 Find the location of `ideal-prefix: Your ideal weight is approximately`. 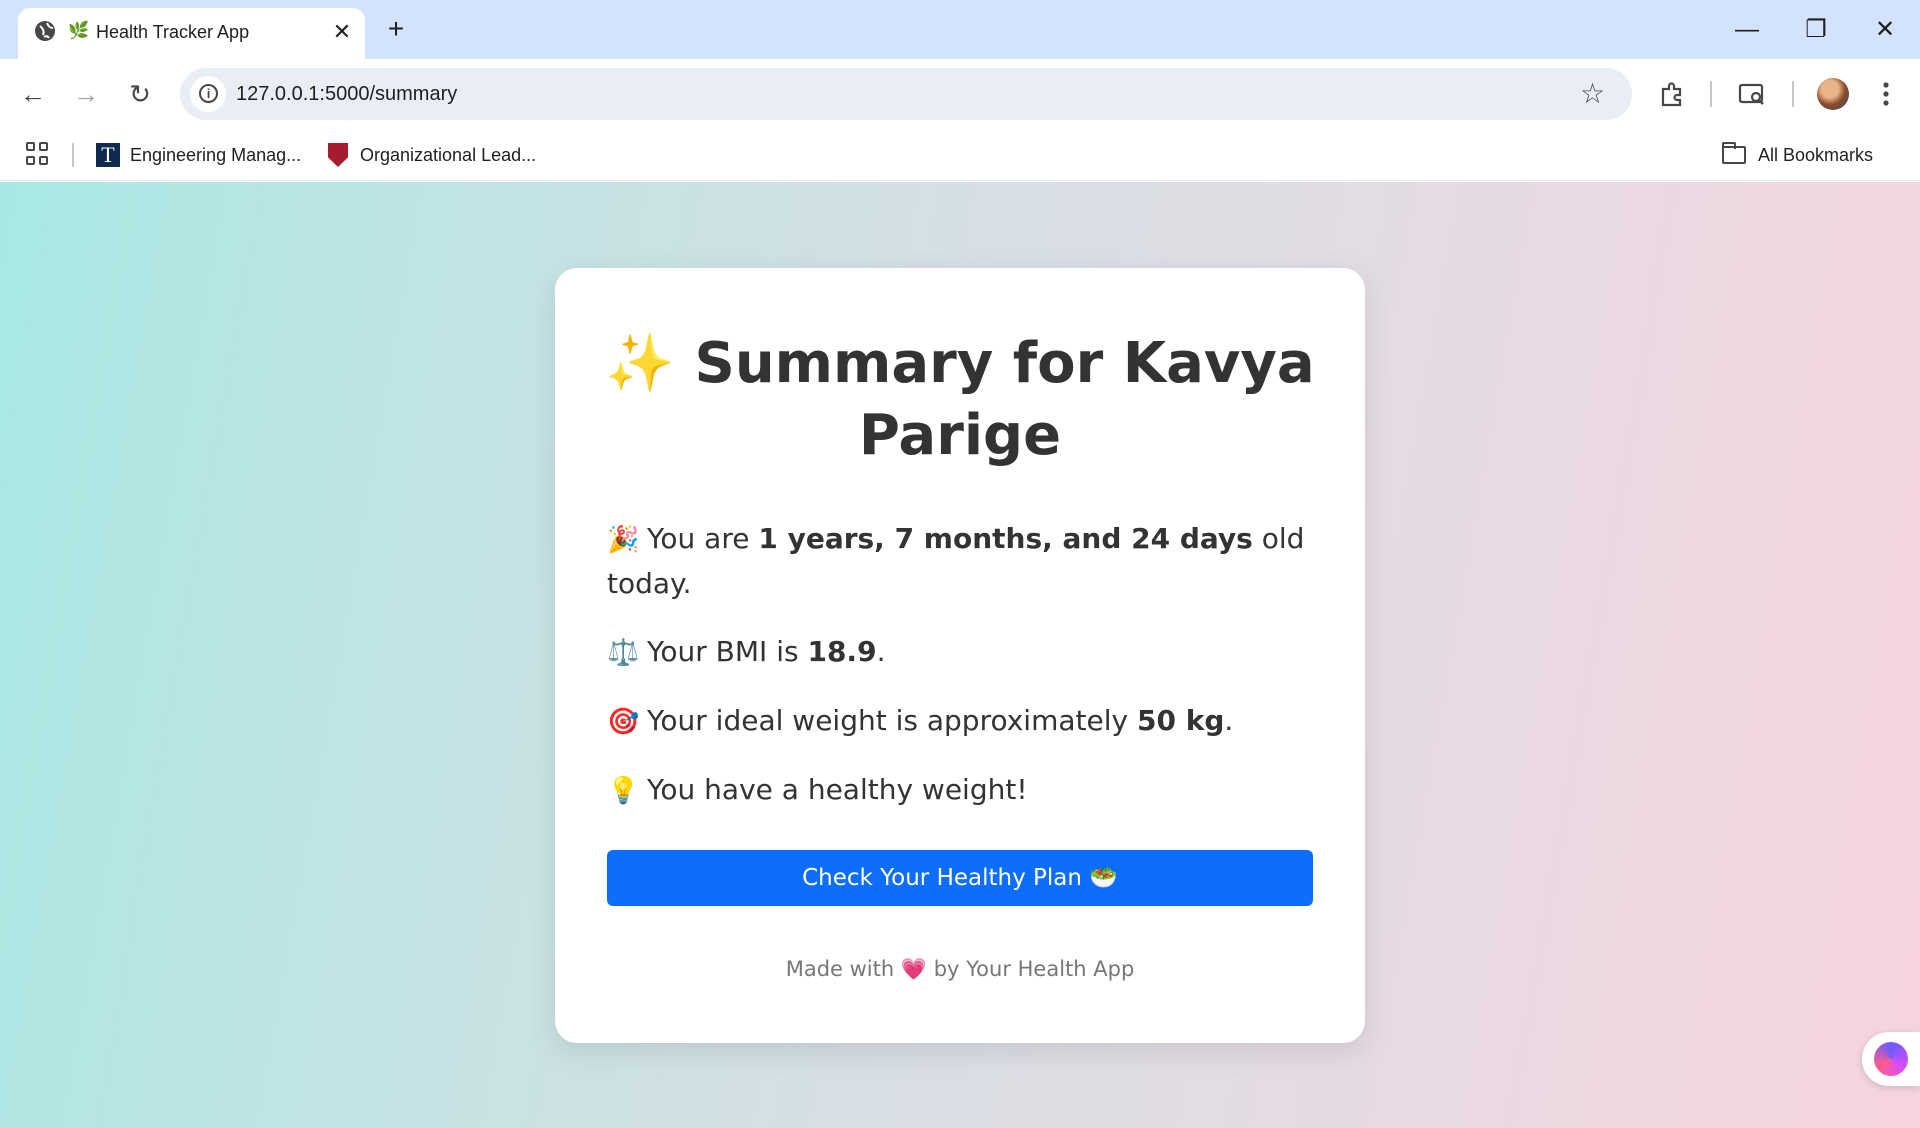

ideal-prefix: Your ideal weight is approximately is located at coordinates (892, 720).